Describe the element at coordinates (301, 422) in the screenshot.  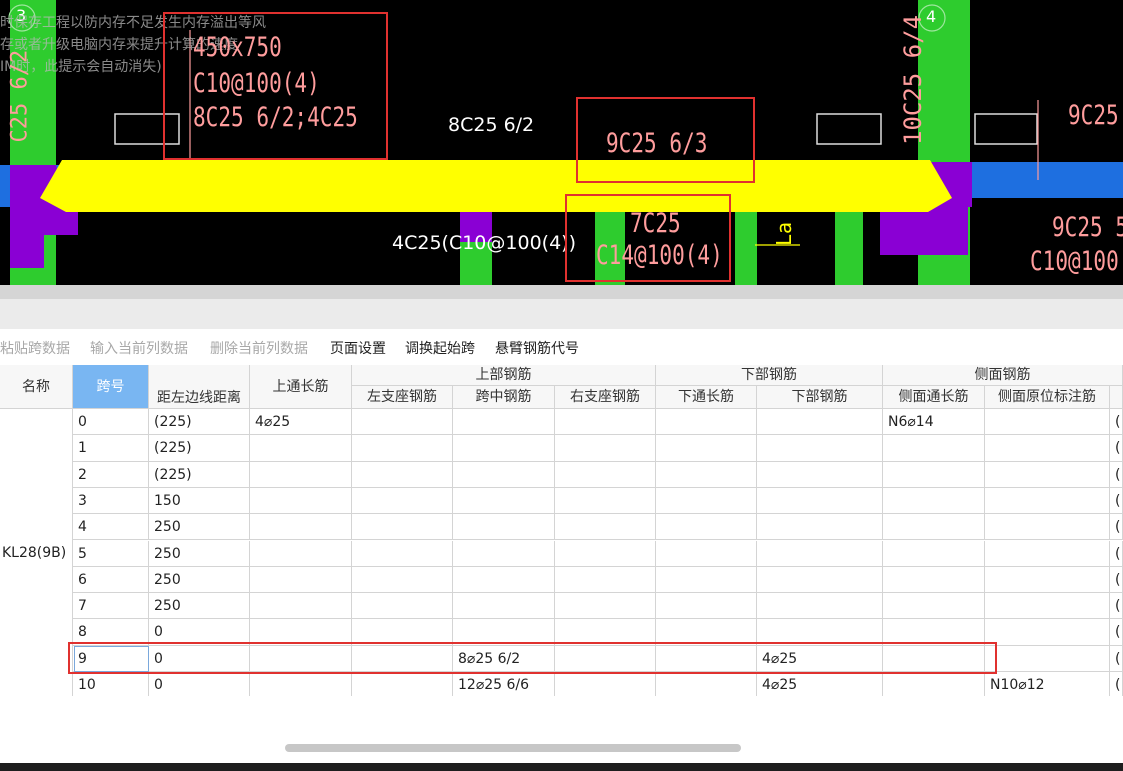
I see `cell-top-long: 4⌀25` at that location.